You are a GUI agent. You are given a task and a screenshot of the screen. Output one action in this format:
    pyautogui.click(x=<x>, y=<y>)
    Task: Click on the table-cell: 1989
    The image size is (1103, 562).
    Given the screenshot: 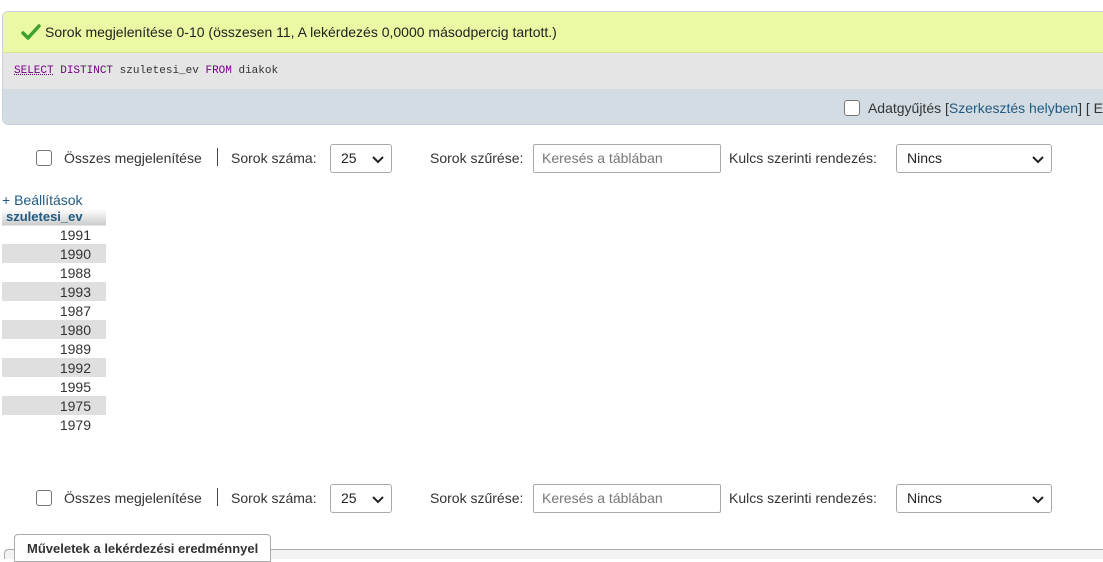 What is the action you would take?
    pyautogui.click(x=54, y=348)
    